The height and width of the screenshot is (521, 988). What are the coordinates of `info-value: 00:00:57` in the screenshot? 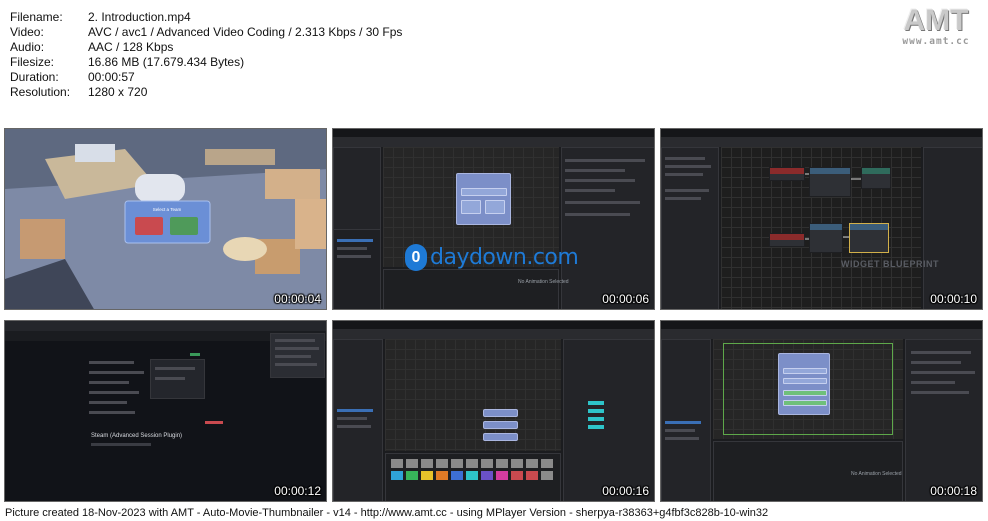 It's located at (111, 77).